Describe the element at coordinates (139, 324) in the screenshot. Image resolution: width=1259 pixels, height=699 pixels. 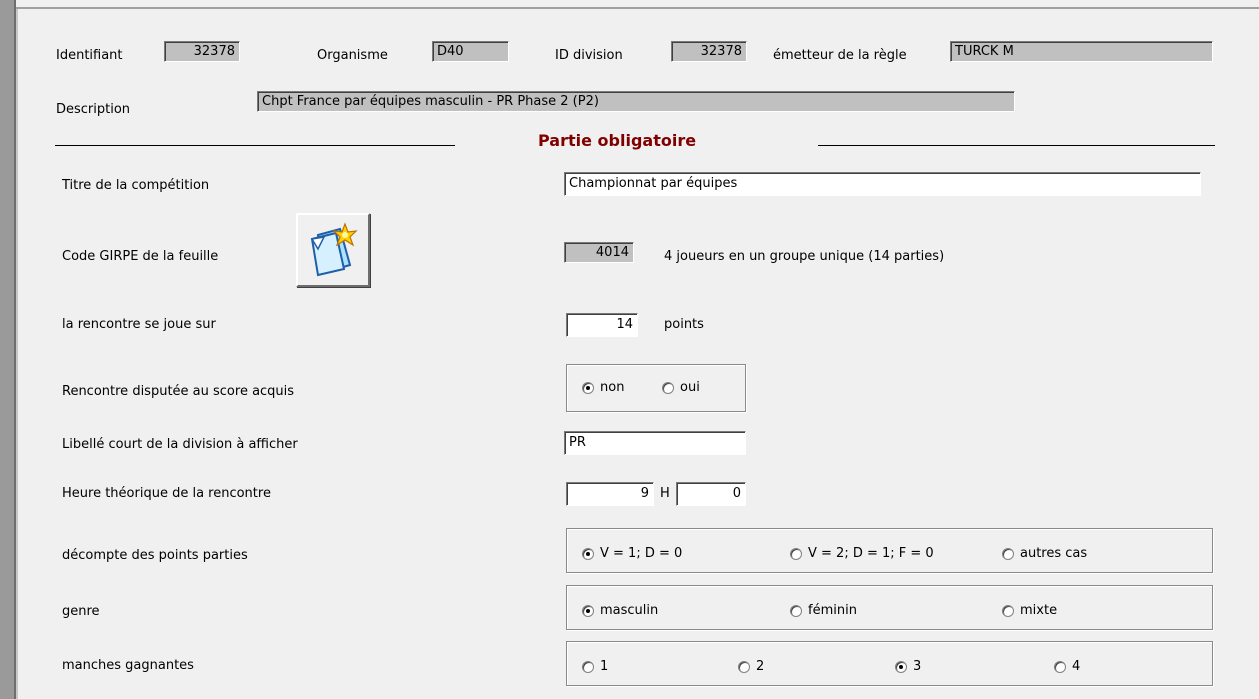
I see `points-label: la rencontre se joue sur` at that location.